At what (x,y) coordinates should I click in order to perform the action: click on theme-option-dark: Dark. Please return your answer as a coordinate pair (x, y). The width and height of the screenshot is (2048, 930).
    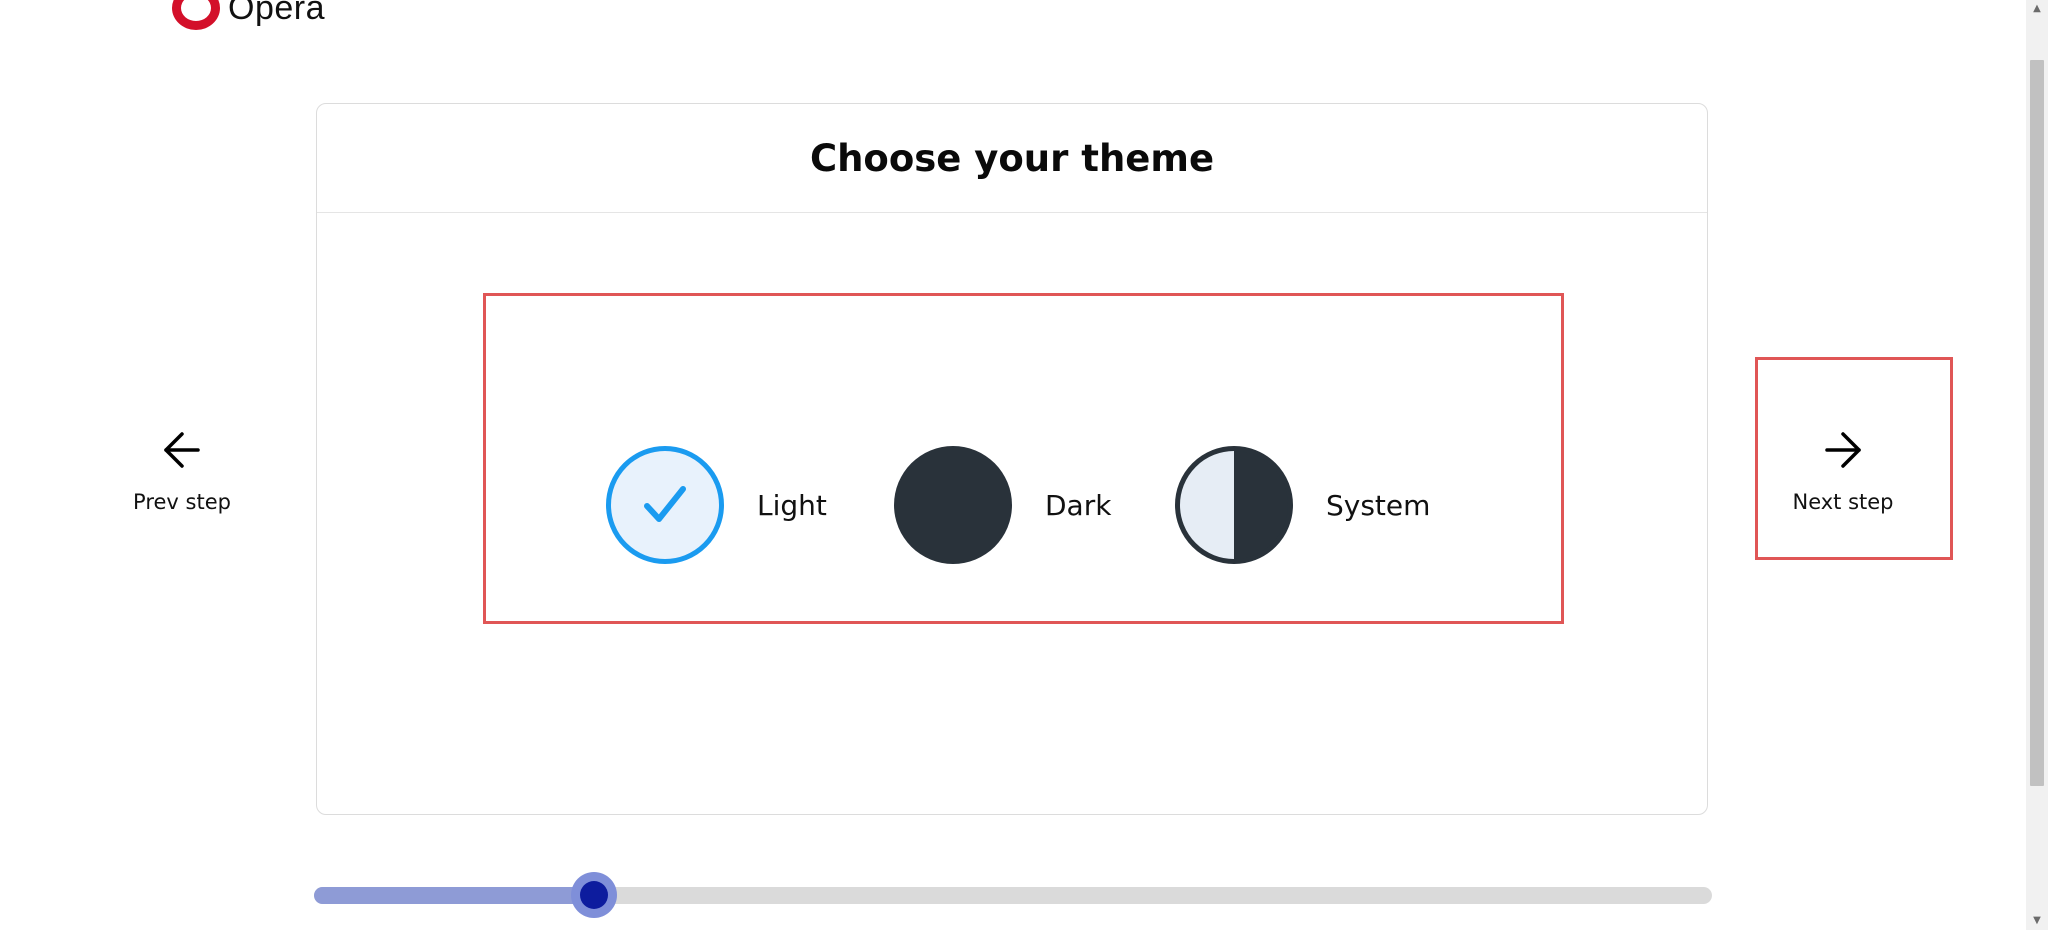
    Looking at the image, I should click on (1002, 505).